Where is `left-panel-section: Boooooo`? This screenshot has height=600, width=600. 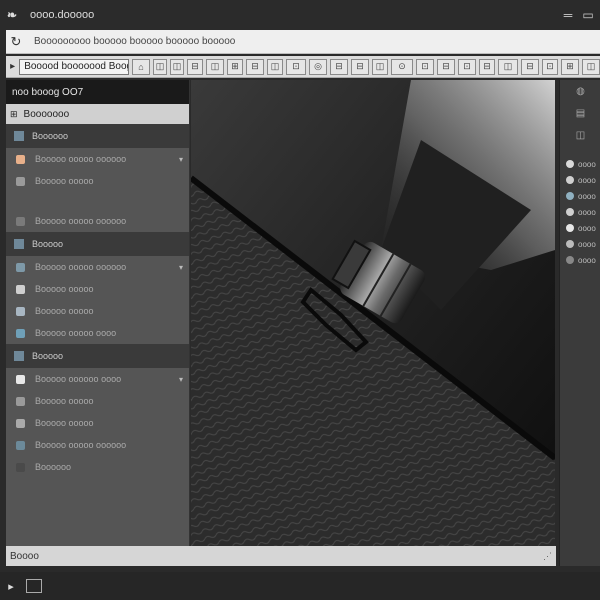
left-panel-section: Boooooo is located at coordinates (97, 136).